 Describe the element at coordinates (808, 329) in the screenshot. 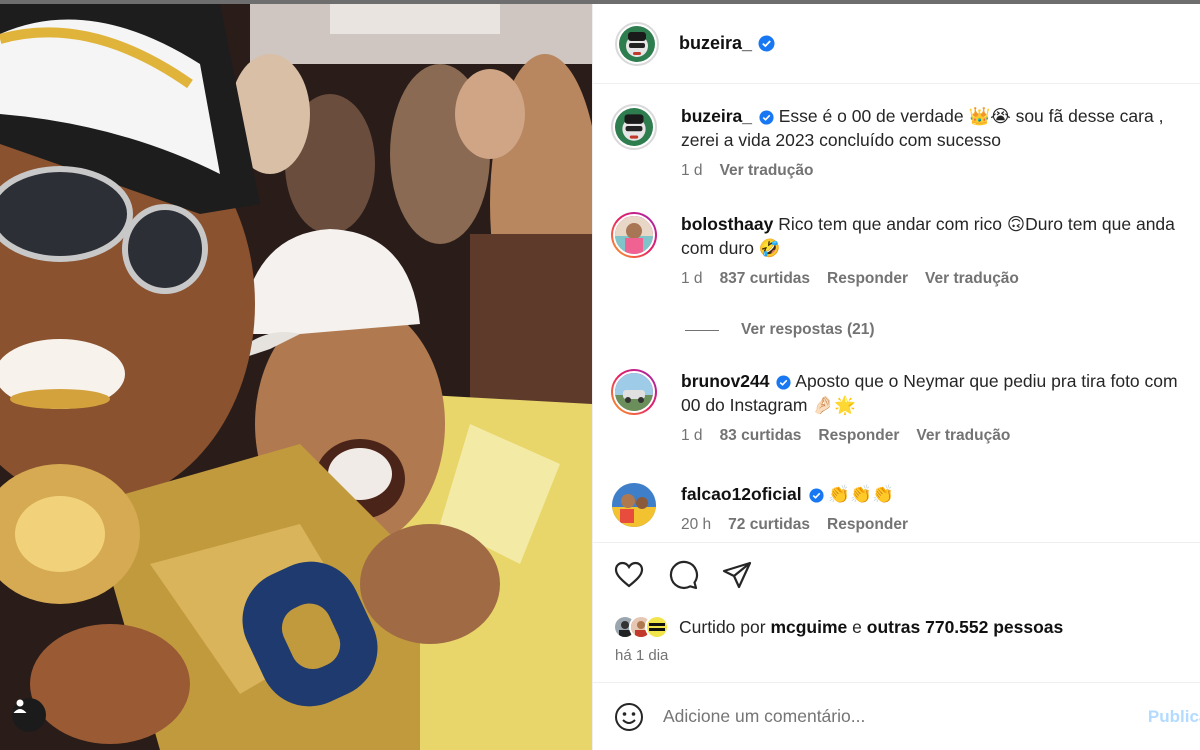

I see `view-replies-label: Ver respostas (21)` at that location.